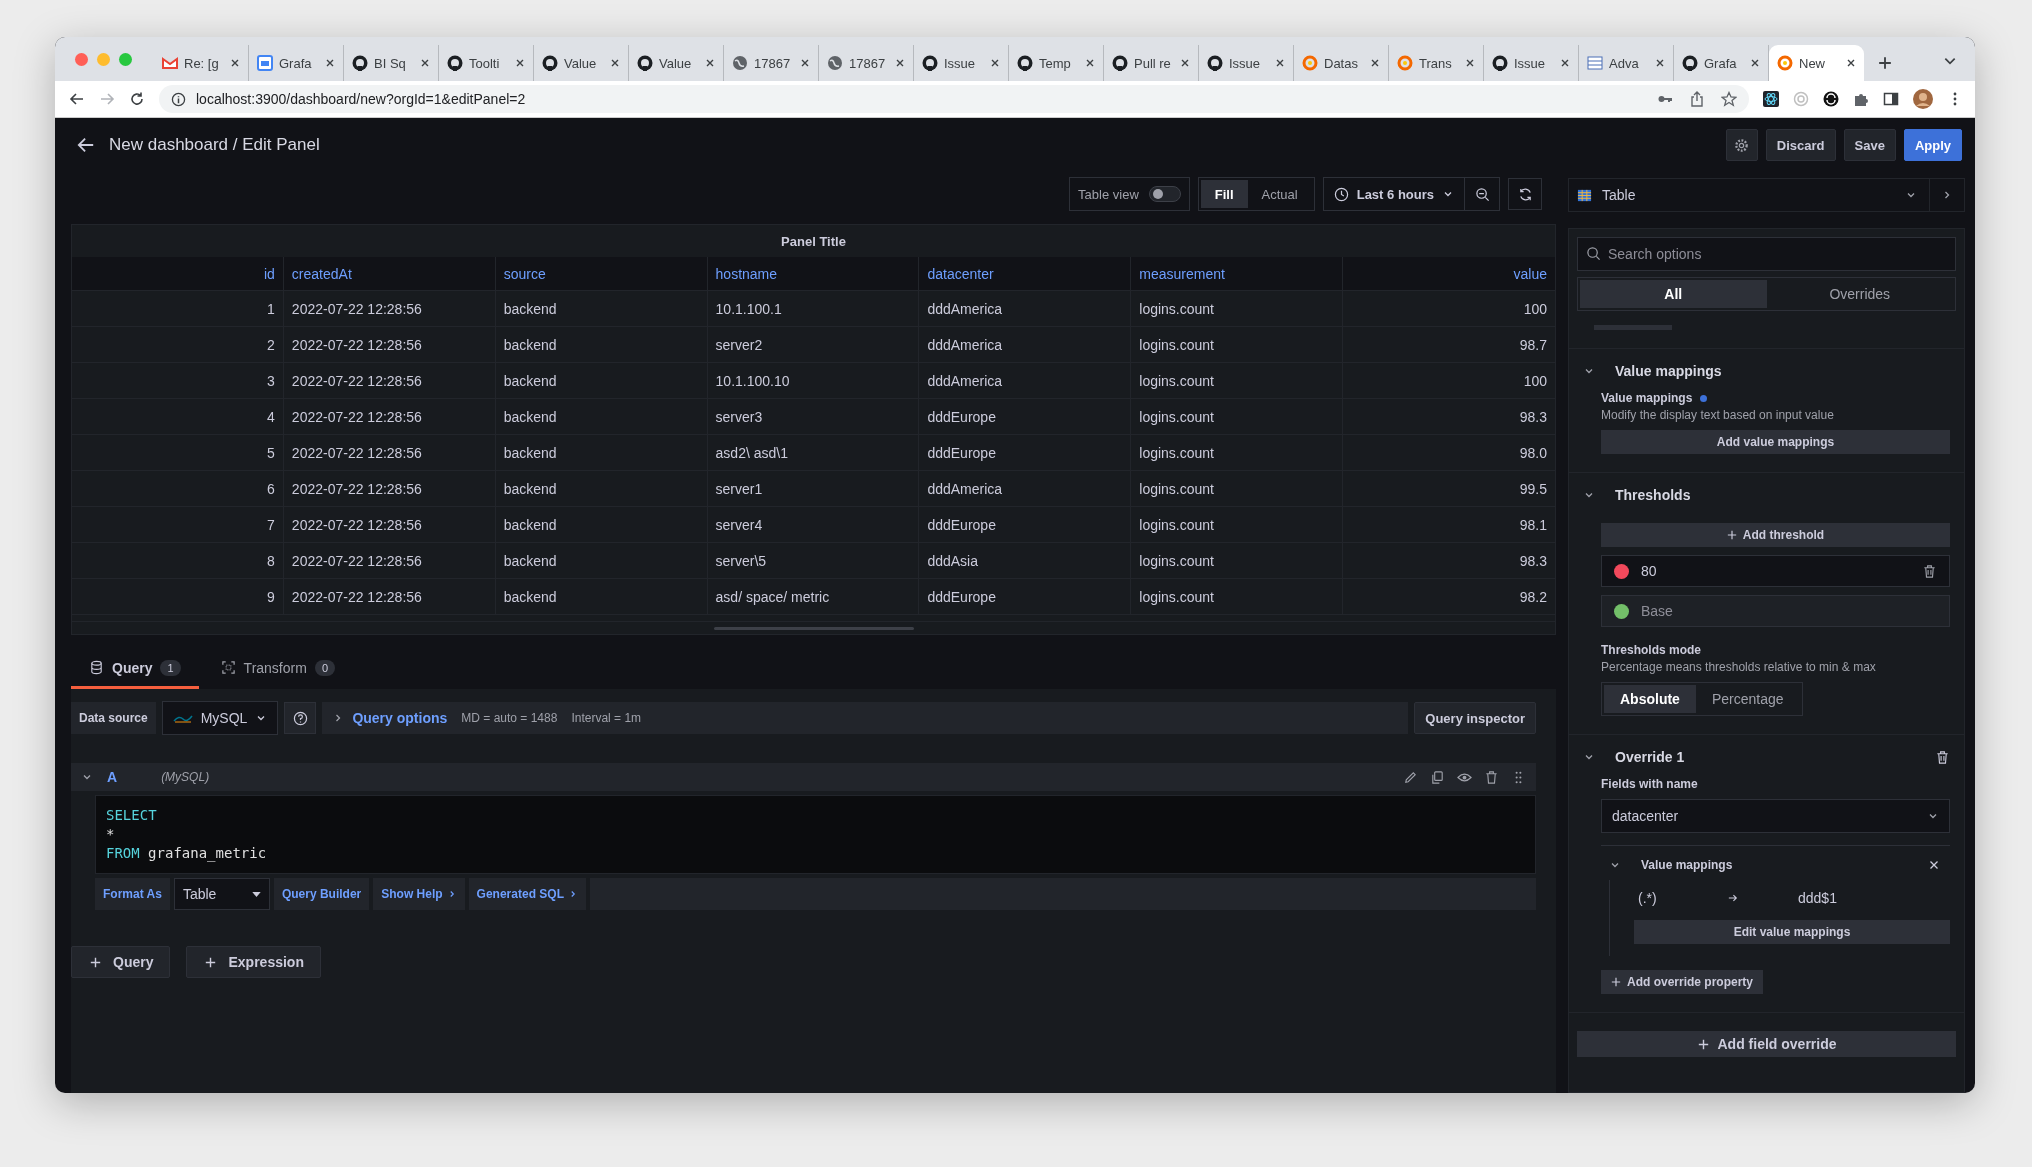 The width and height of the screenshot is (2032, 1167). Describe the element at coordinates (1766, 254) in the screenshot. I see `search-field: Search options` at that location.